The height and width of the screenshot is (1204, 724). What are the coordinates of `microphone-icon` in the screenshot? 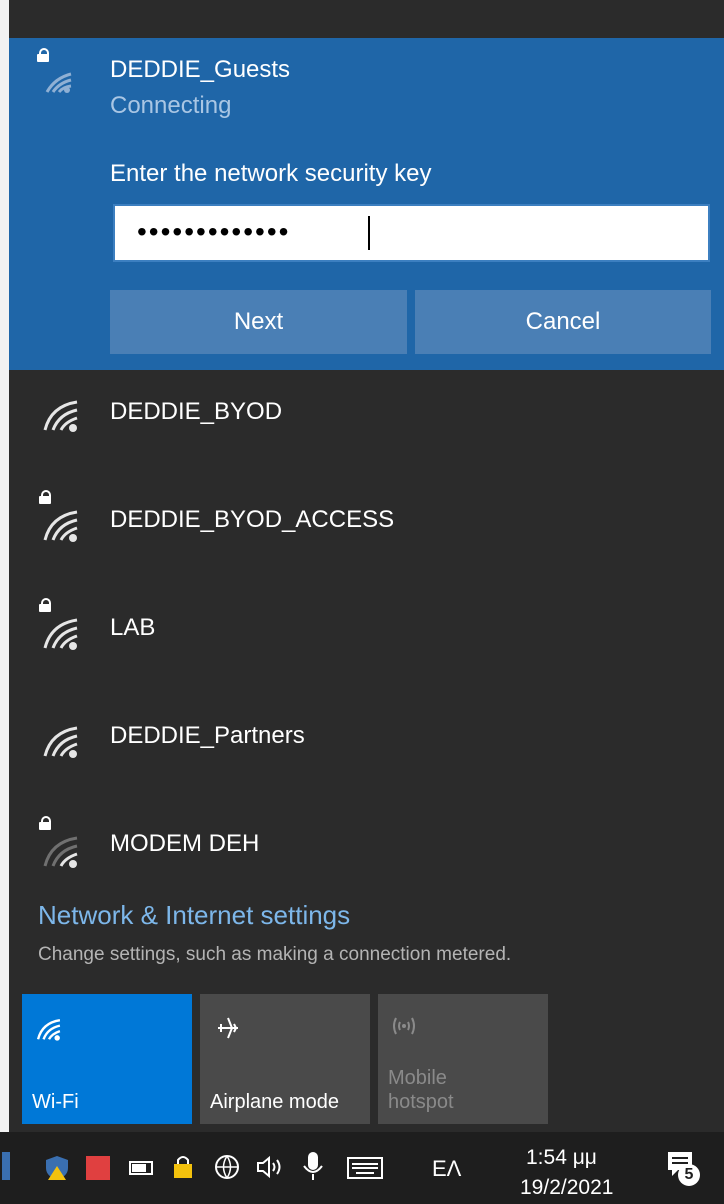 It's located at (313, 1166).